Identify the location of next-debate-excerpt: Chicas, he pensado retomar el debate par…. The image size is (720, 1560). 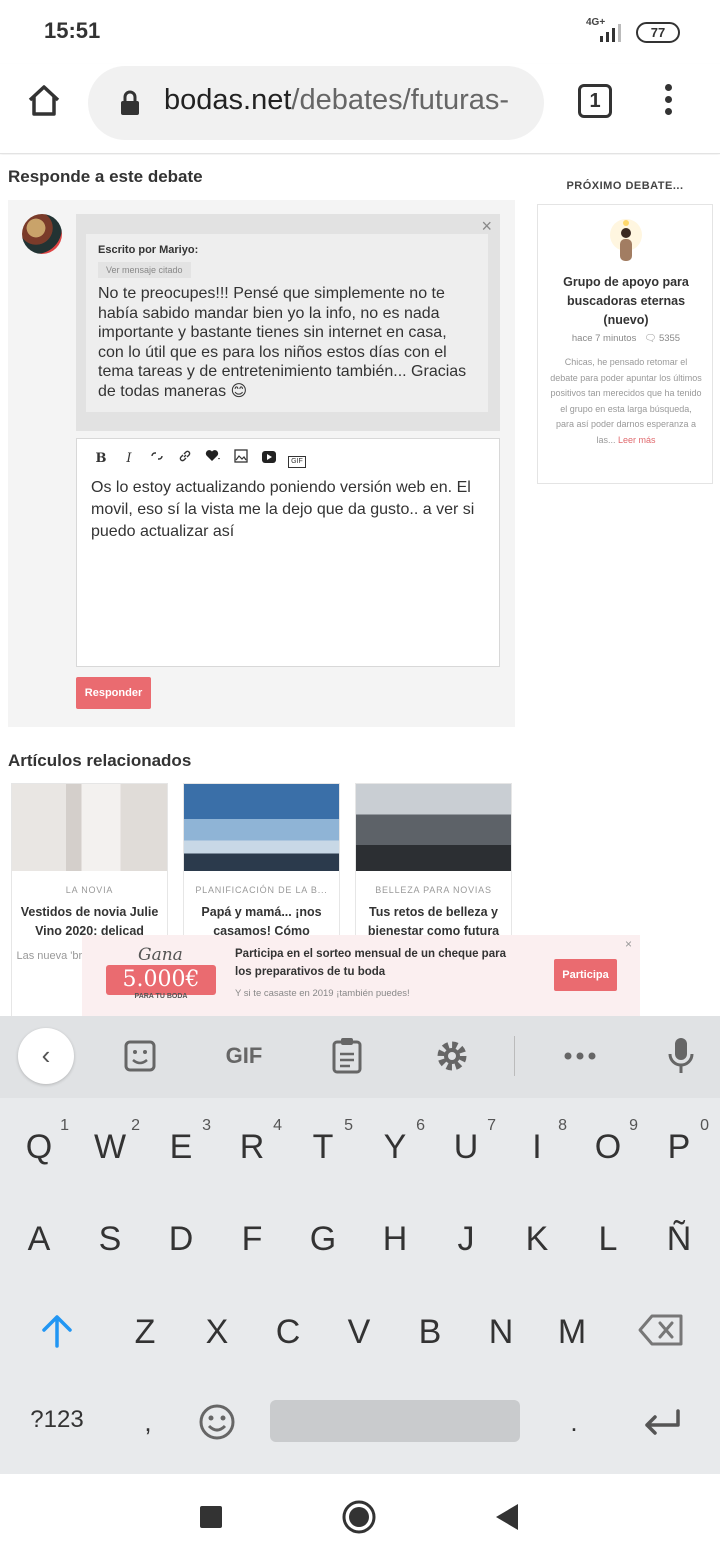
(626, 401).